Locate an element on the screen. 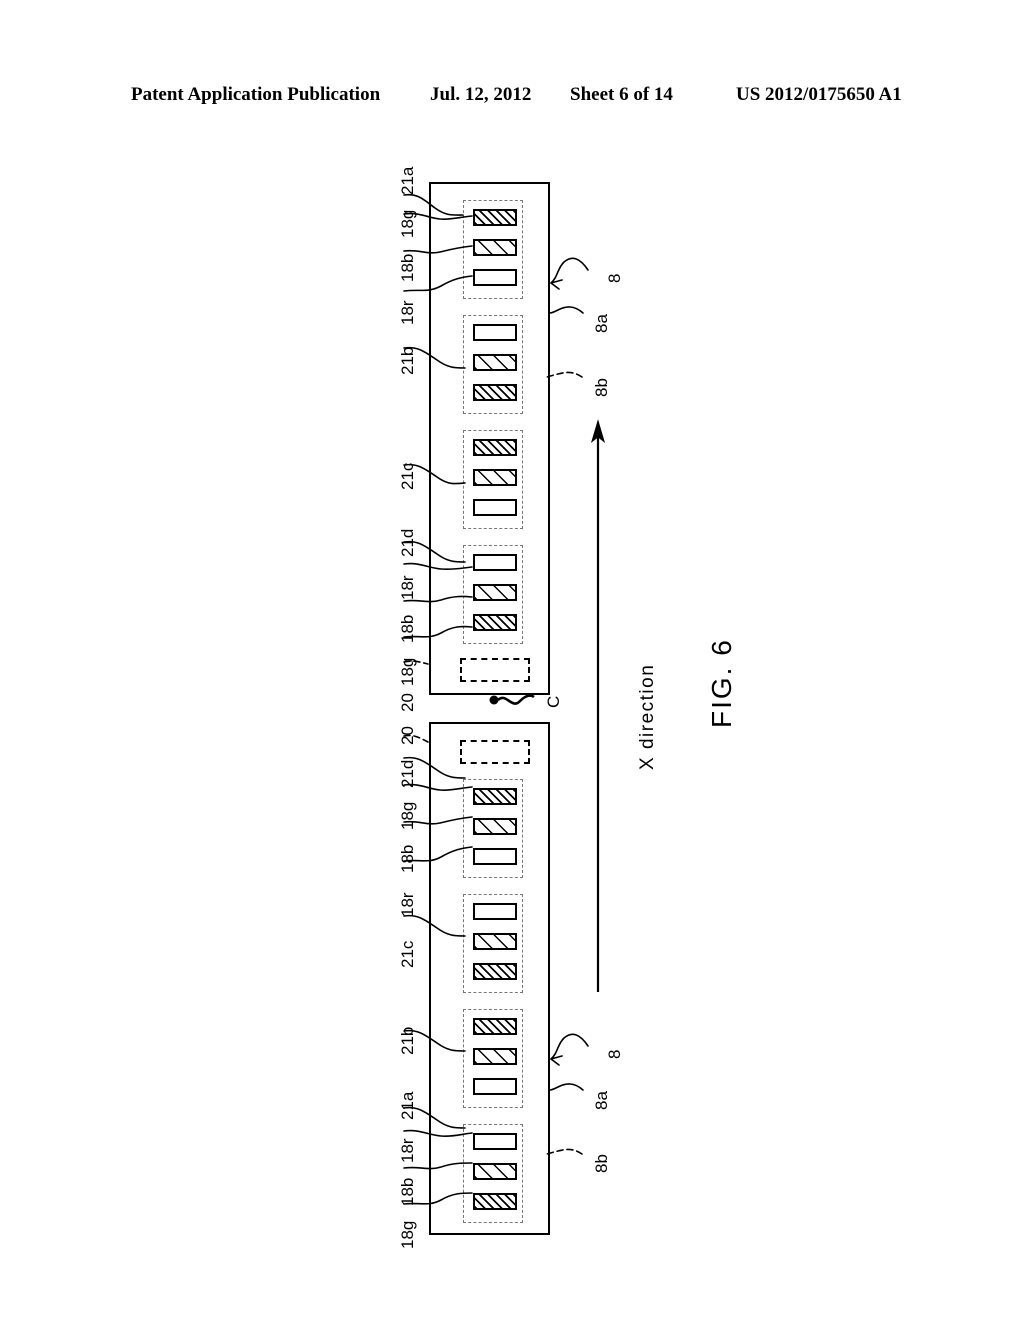 Image resolution: width=1024 pixels, height=1320 pixels. x-direction-label: X direction is located at coordinates (647, 716).